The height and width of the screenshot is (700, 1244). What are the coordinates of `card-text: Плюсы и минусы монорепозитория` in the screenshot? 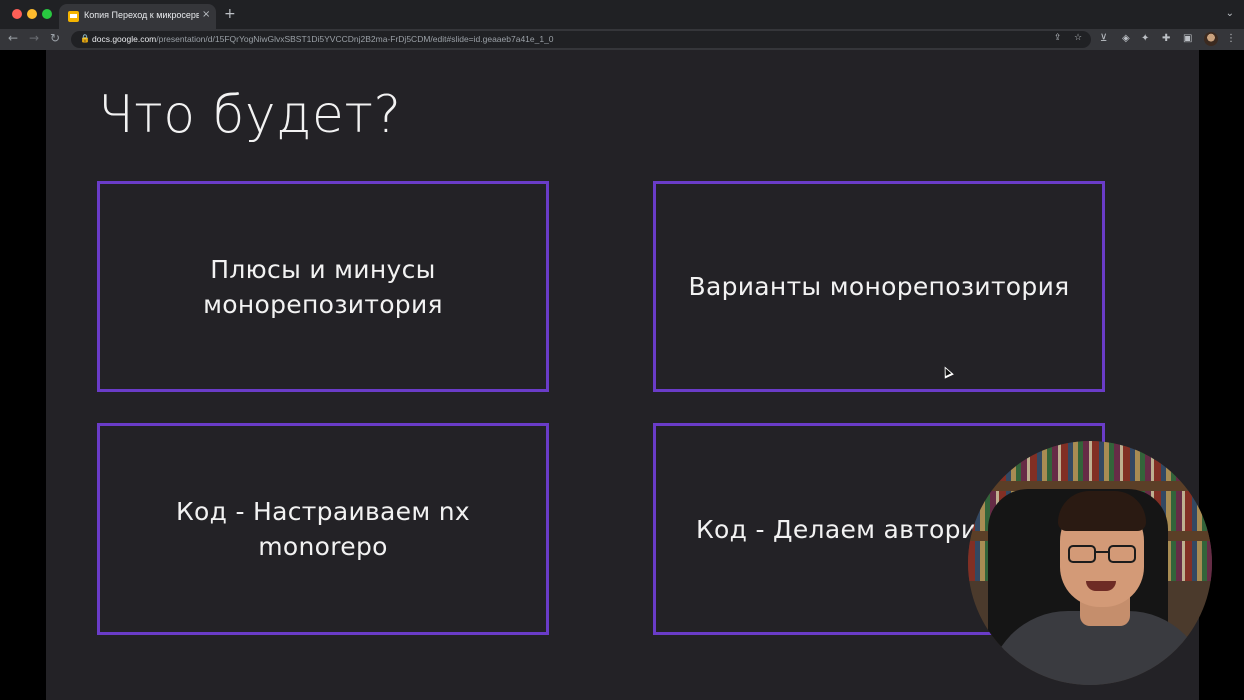 It's located at (323, 287).